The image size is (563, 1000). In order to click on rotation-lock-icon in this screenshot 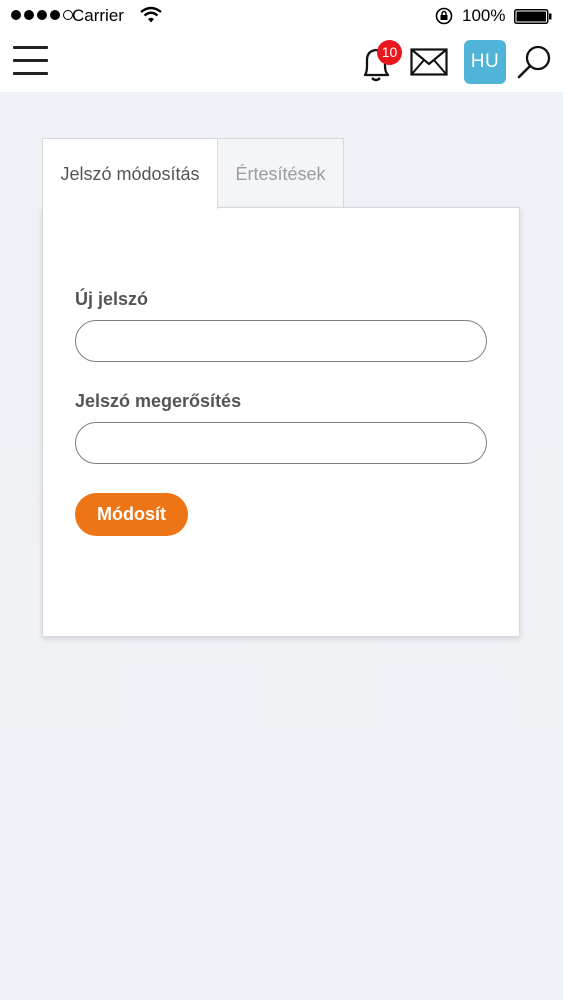, I will do `click(444, 16)`.